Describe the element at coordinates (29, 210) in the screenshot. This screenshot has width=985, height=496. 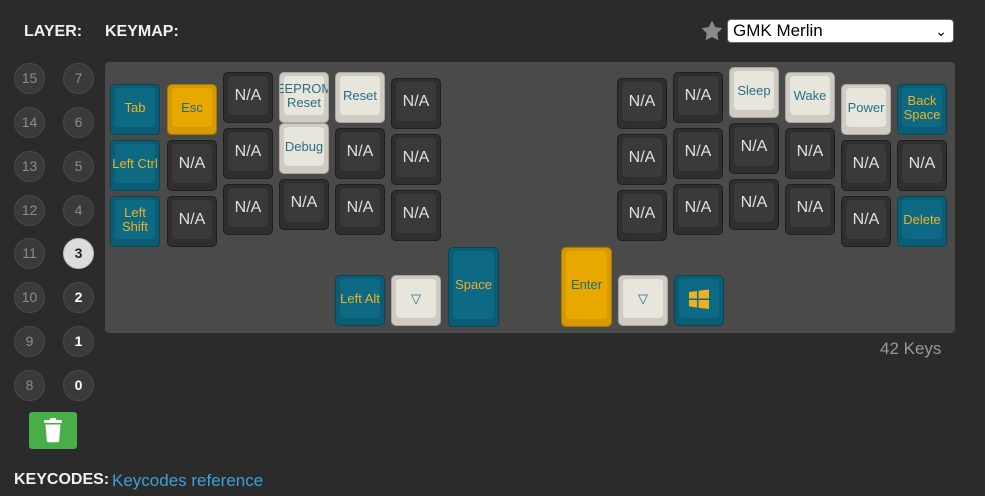
I see `layer-button: 12` at that location.